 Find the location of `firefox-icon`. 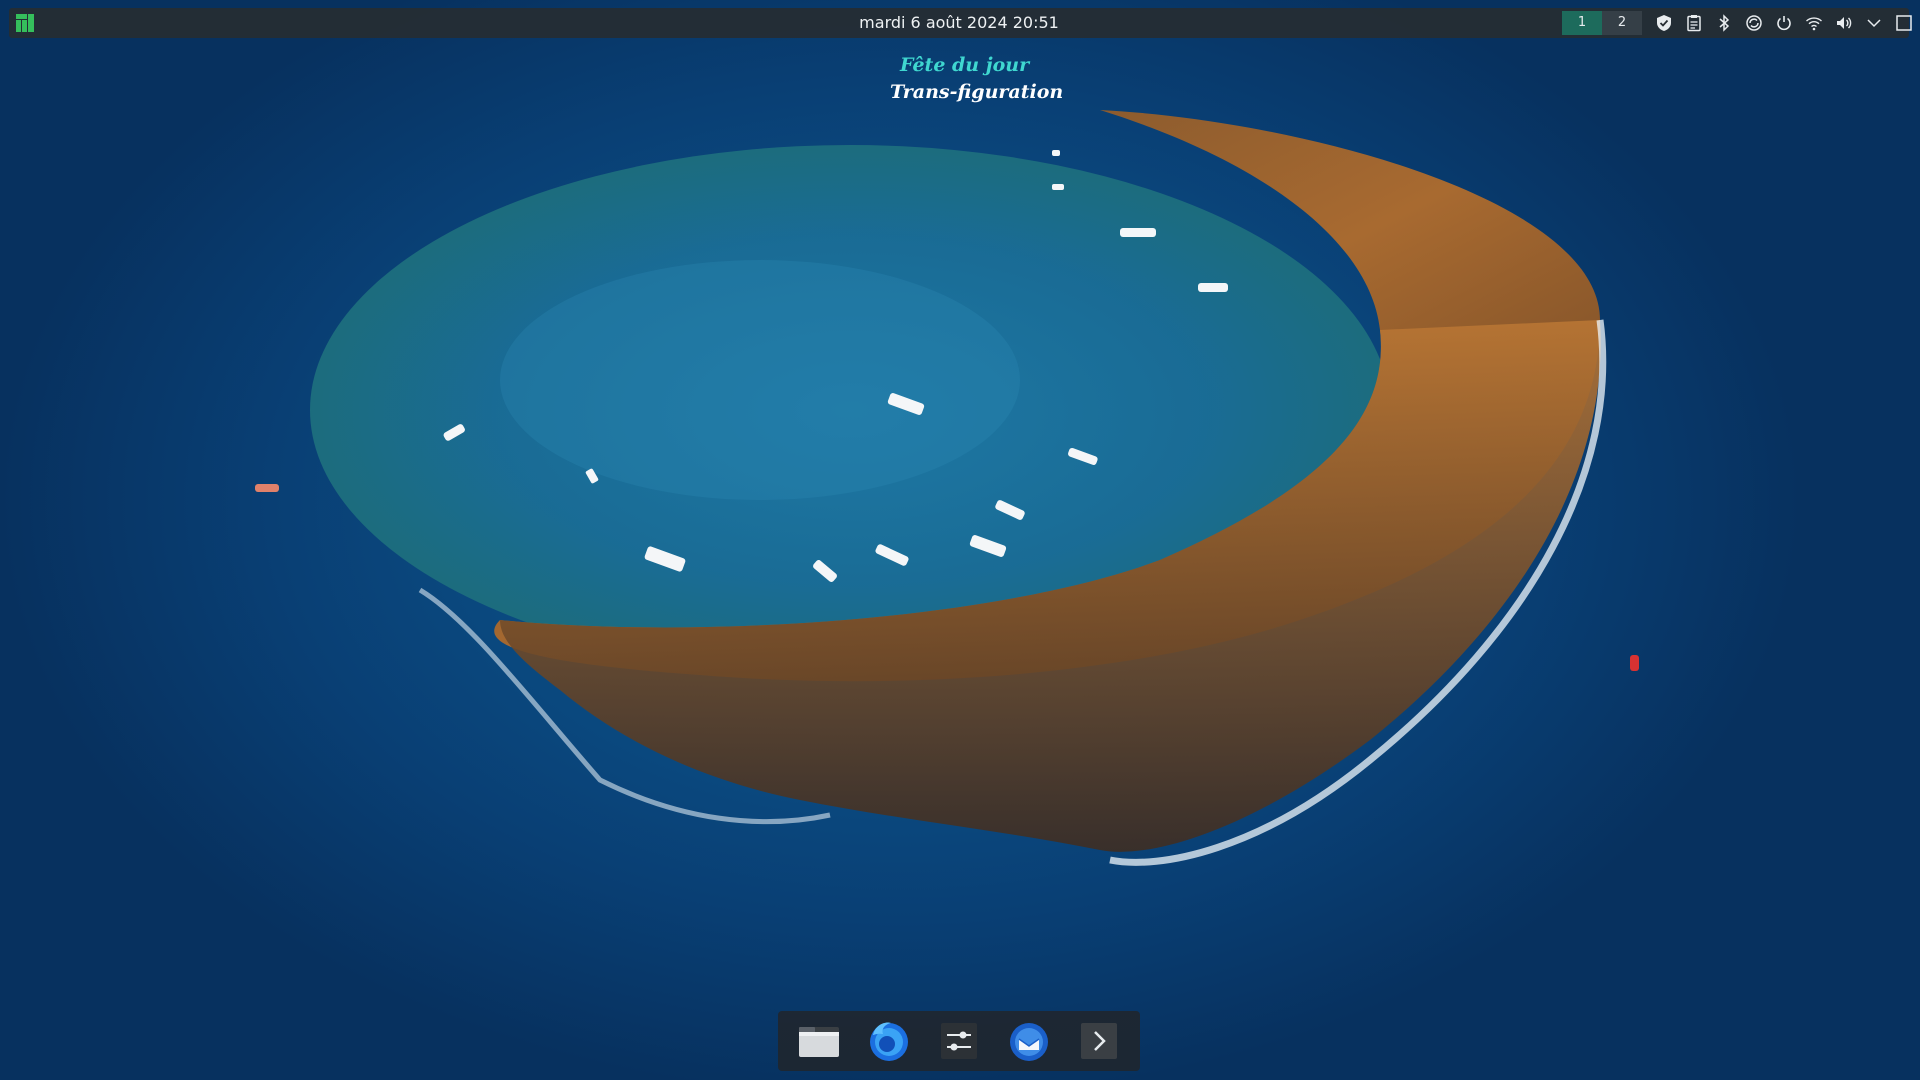

firefox-icon is located at coordinates (889, 1041).